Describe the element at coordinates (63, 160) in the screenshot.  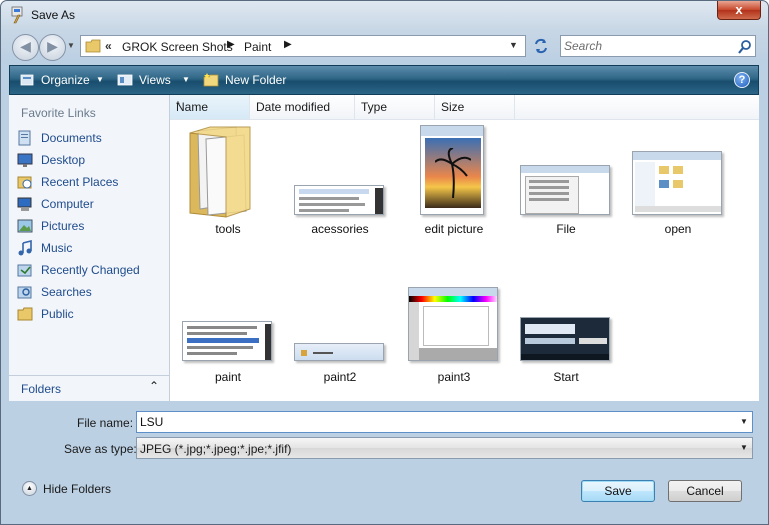
I see `sidebar-item-label: Desktop` at that location.